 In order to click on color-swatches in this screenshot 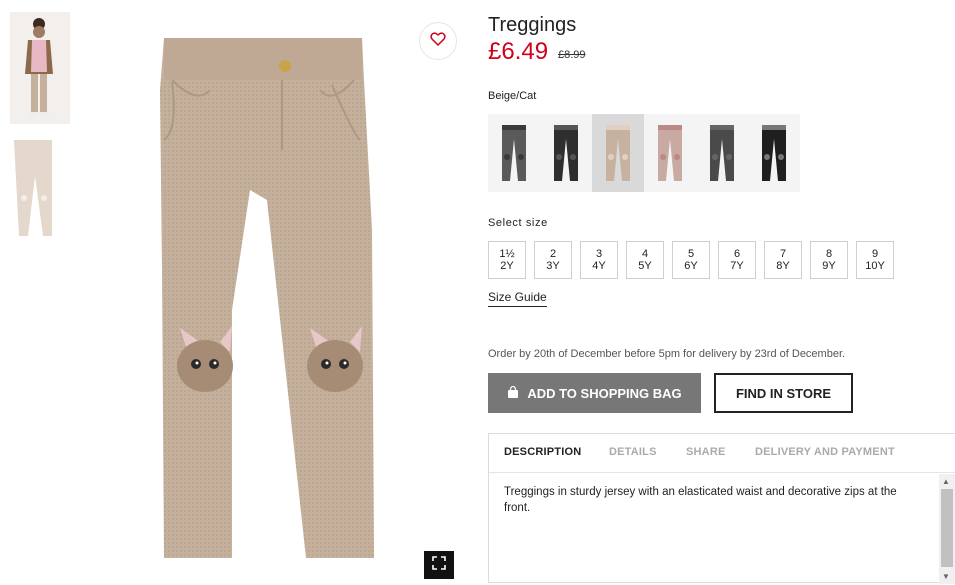, I will do `click(644, 153)`.